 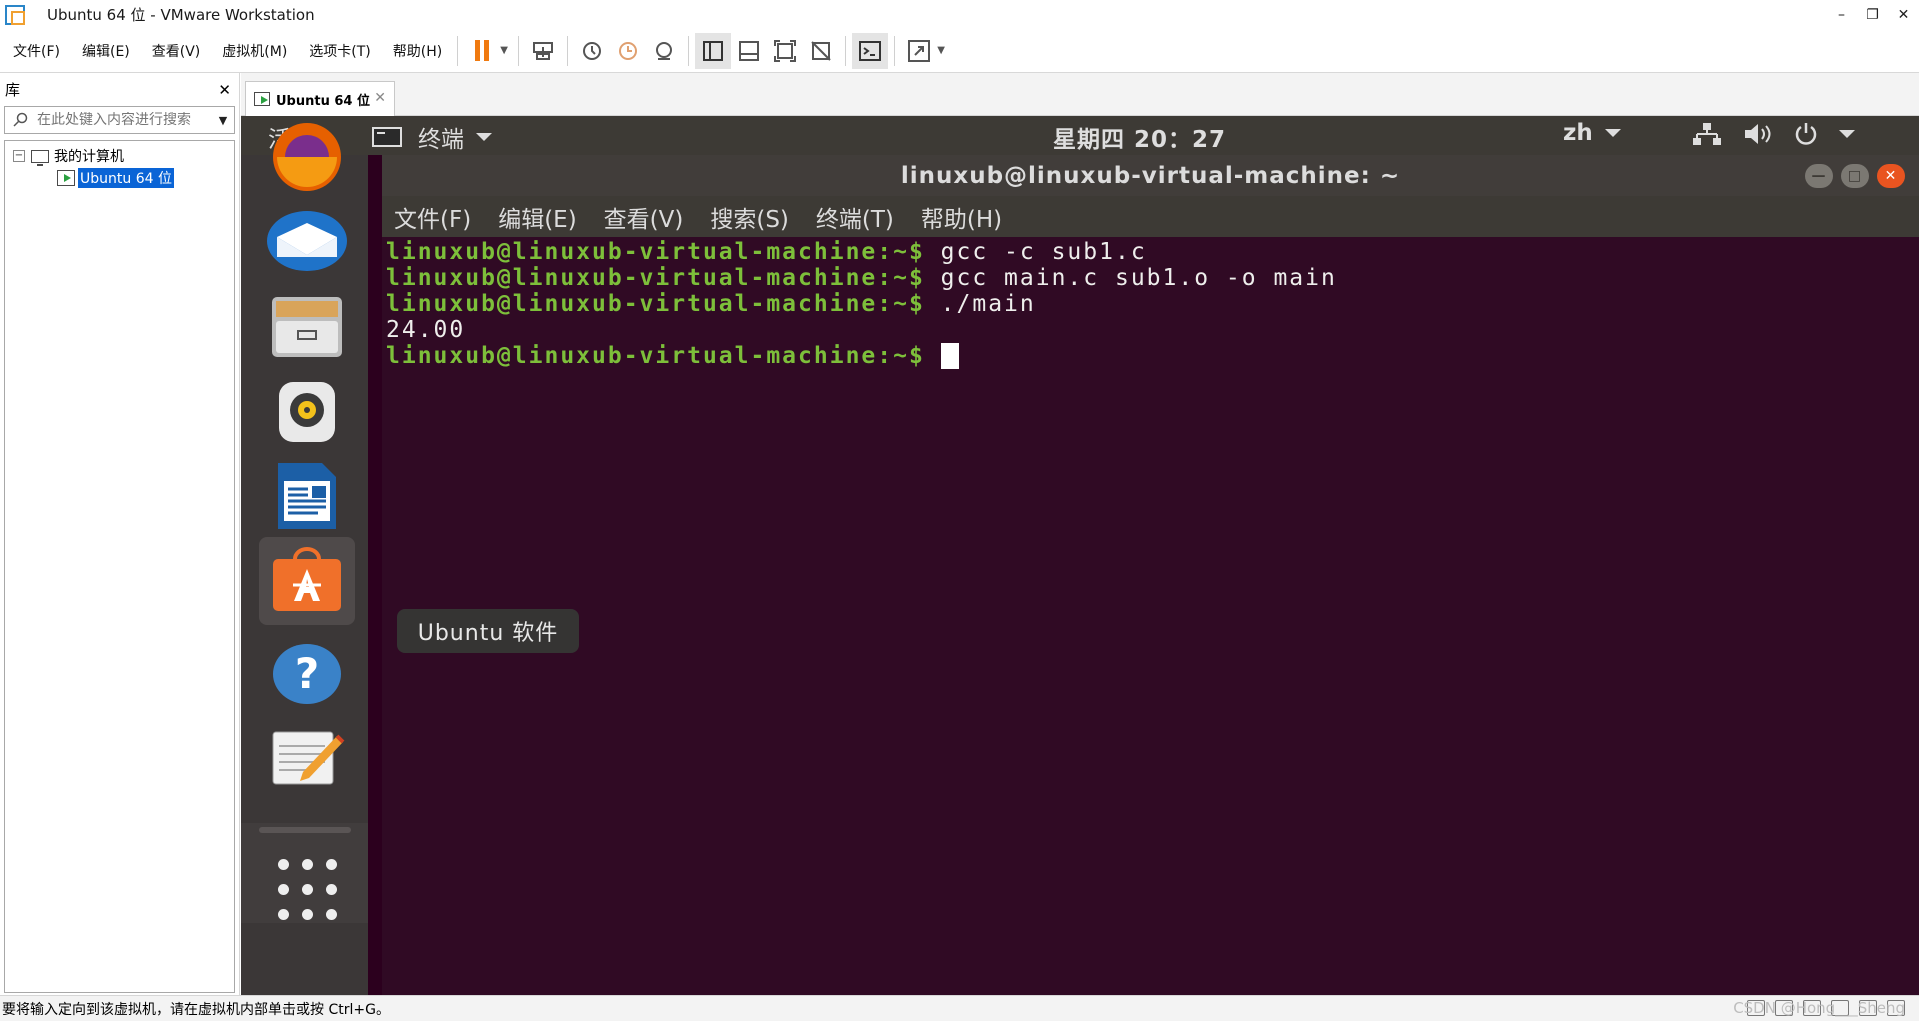 I want to click on thumbnail-view-icon, so click(x=749, y=50).